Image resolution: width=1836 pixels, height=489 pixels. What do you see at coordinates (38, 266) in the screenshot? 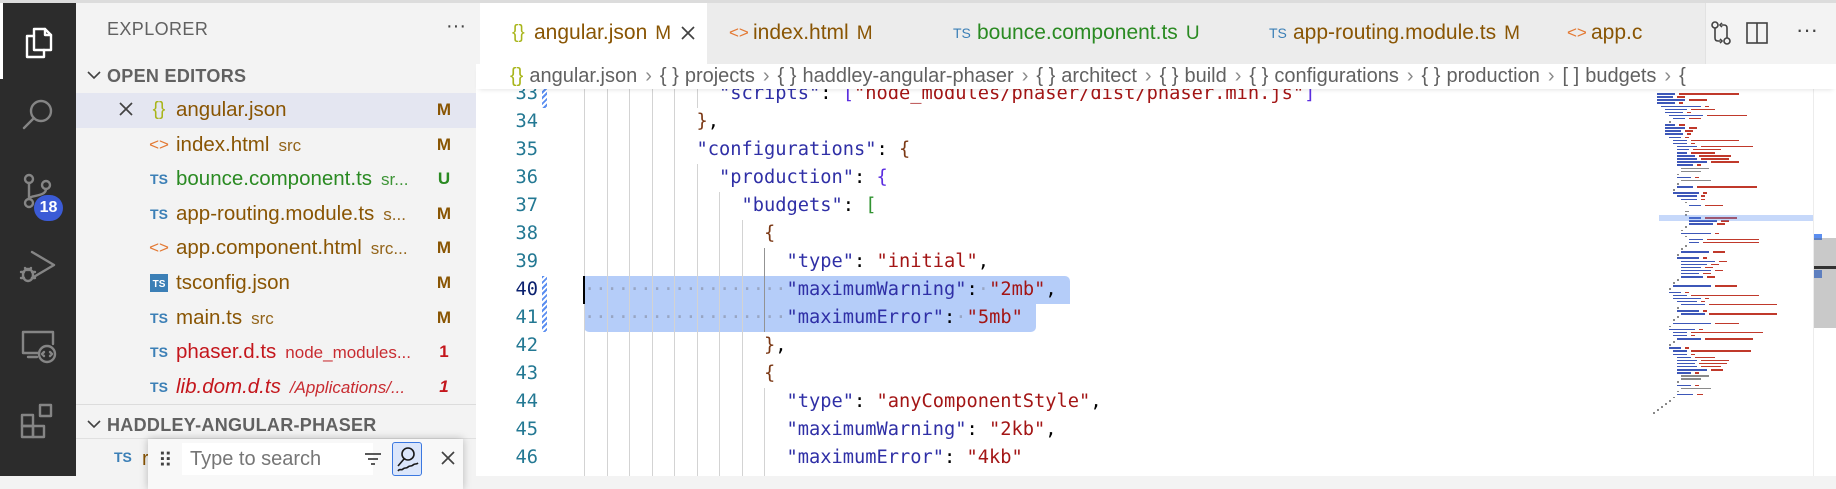
I see `run-debug-icon` at bounding box center [38, 266].